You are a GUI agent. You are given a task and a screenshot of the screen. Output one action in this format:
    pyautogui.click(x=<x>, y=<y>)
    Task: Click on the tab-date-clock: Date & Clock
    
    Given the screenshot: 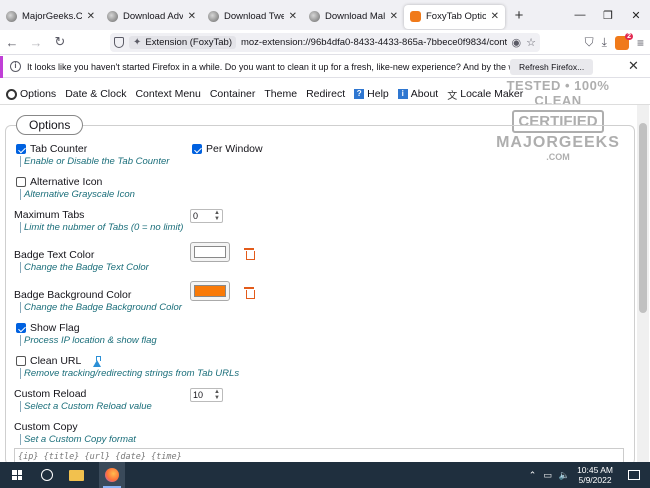 What is the action you would take?
    pyautogui.click(x=95, y=94)
    